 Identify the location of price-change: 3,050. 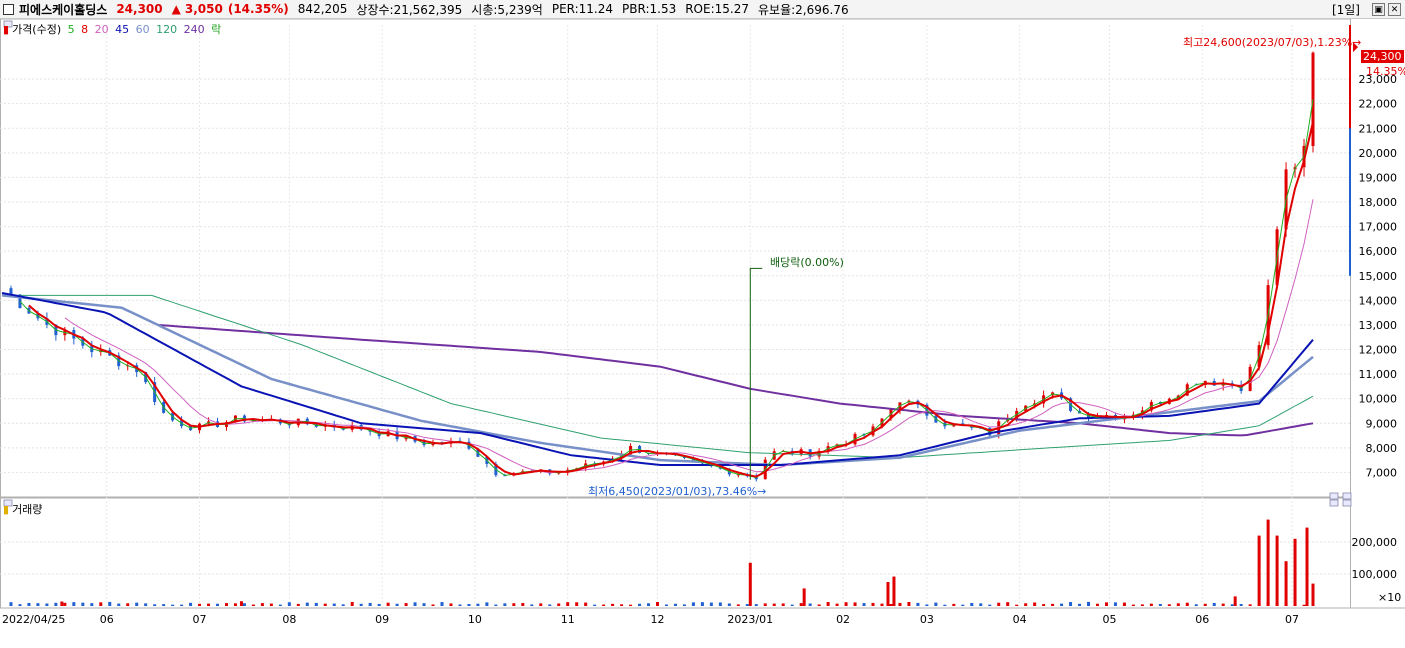
(203, 9).